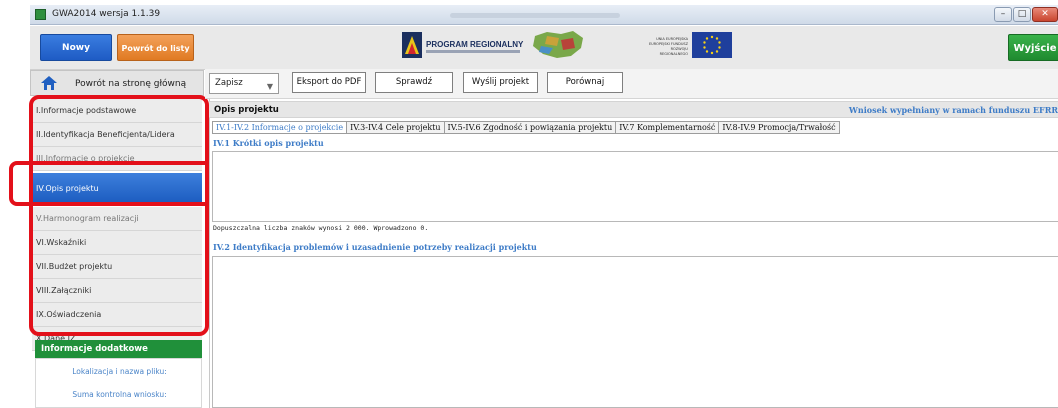 Image resolution: width=1058 pixels, height=408 pixels. What do you see at coordinates (475, 44) in the screenshot?
I see `regional-program-label: PROGRAM REGIONALNY` at bounding box center [475, 44].